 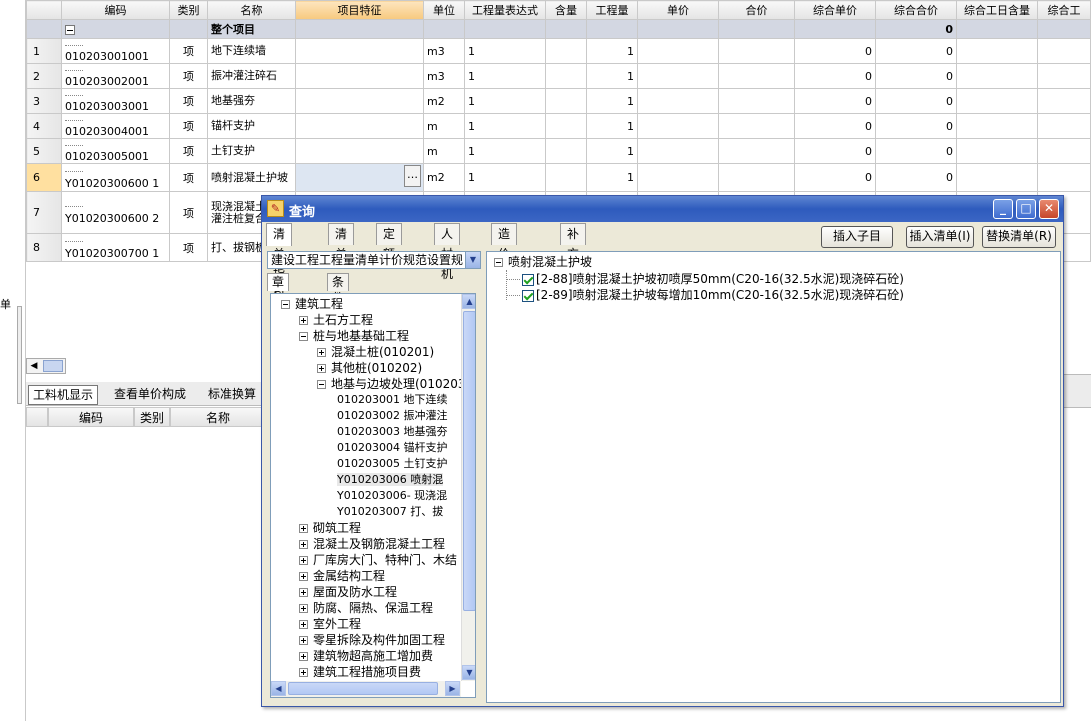 I want to click on row-name: 锚杆支护, so click(x=251, y=126).